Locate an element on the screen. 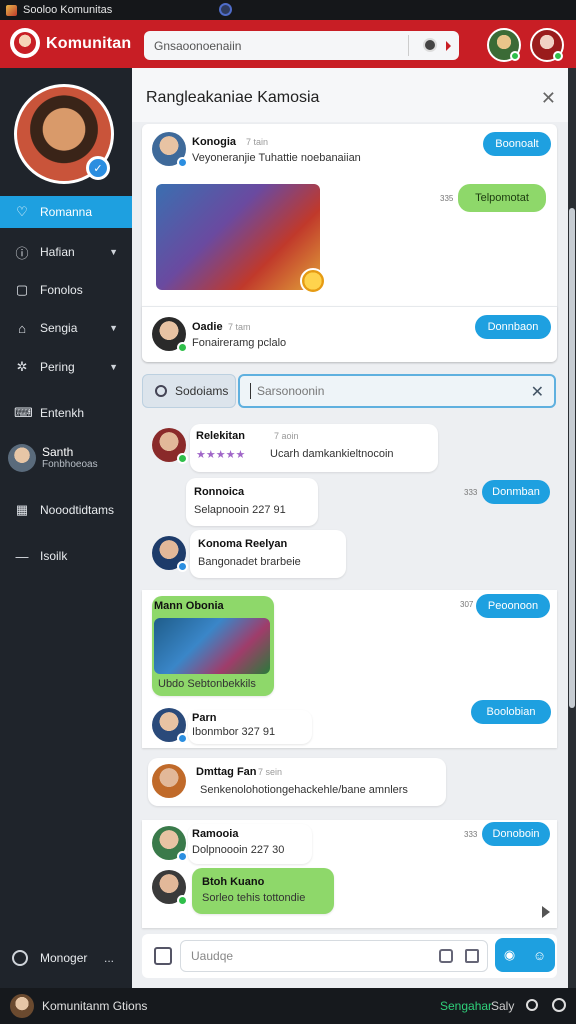 The height and width of the screenshot is (1024, 576). sidebar-user-name: Santh is located at coordinates (58, 452).